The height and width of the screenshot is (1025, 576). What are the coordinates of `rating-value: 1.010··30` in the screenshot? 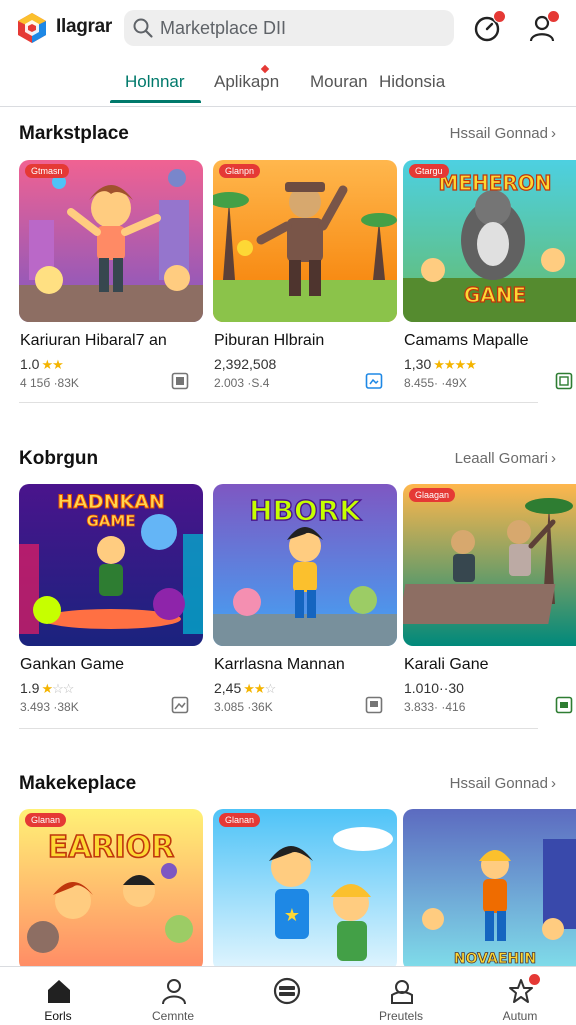 It's located at (434, 688).